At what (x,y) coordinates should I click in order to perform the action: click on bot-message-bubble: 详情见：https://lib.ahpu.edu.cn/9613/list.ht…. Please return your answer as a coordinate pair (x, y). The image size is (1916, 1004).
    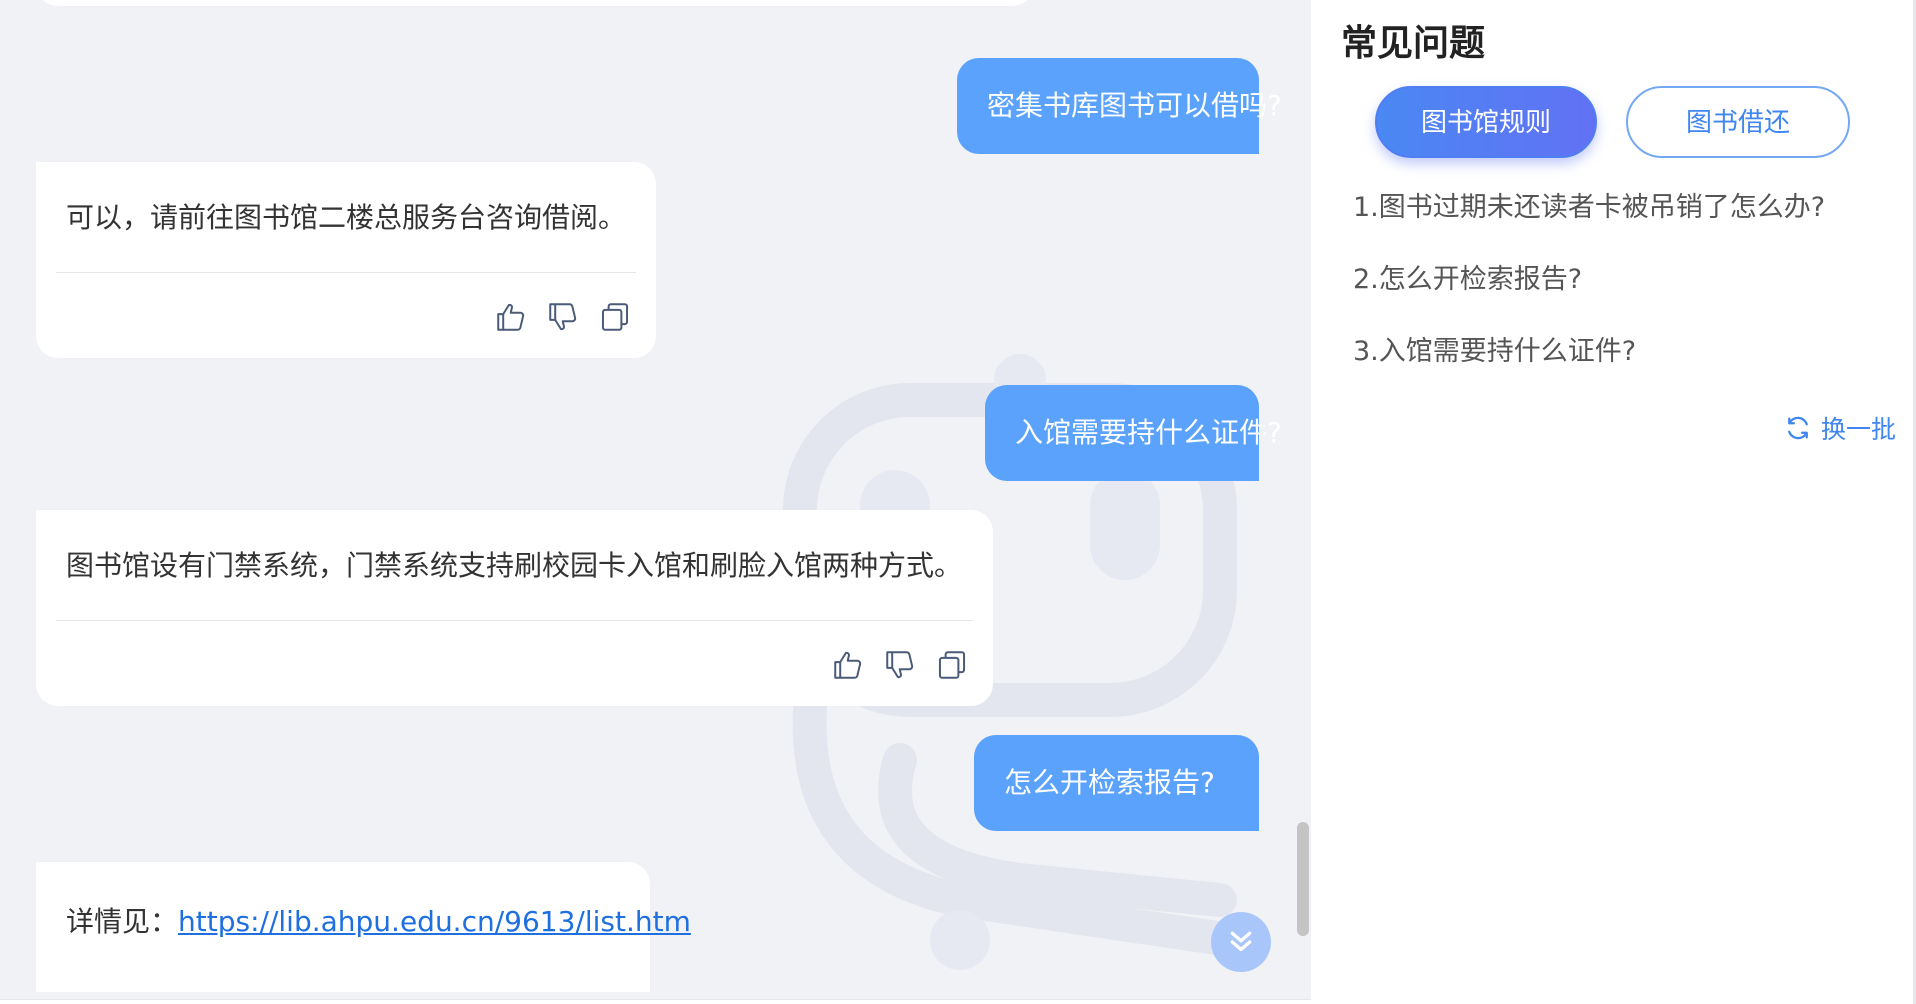
    Looking at the image, I should click on (363, 927).